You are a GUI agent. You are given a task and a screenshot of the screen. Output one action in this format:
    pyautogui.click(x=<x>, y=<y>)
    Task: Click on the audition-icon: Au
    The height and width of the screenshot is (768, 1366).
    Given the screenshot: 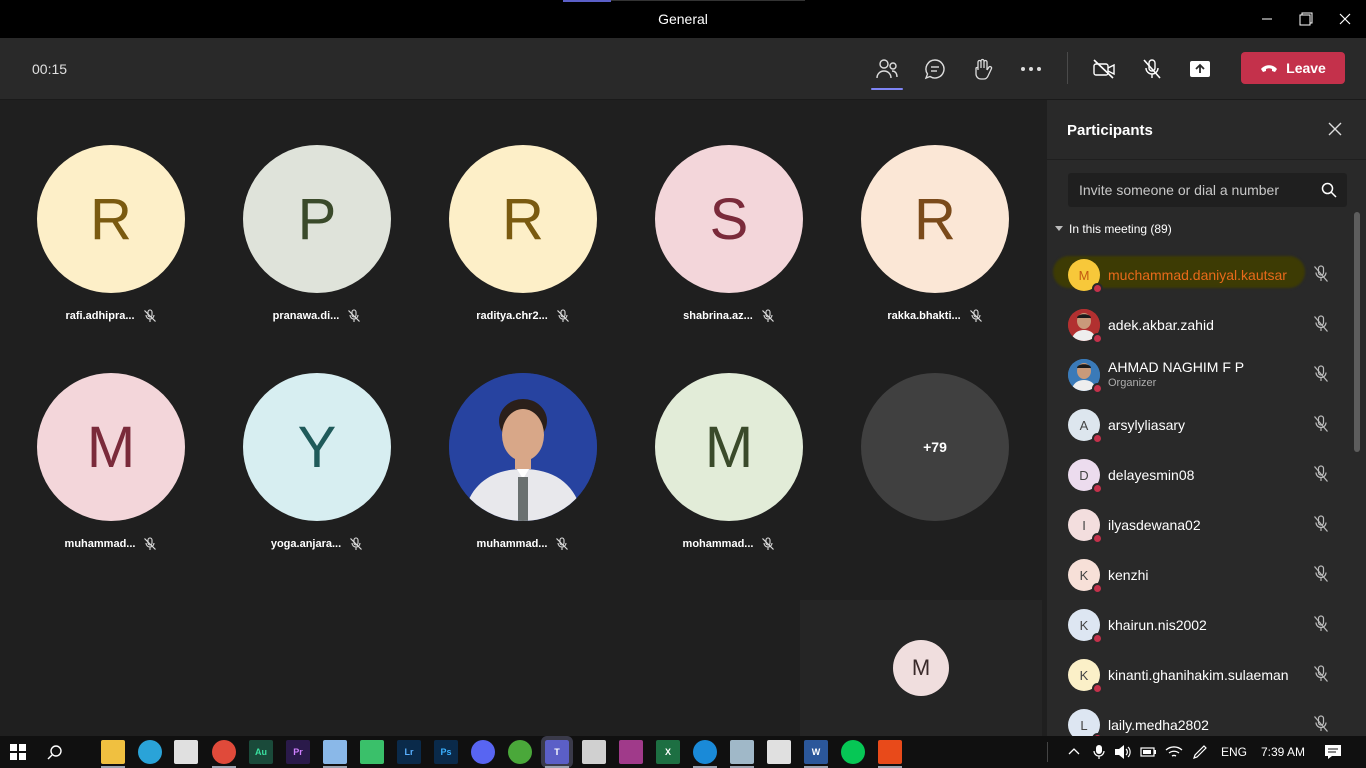 What is the action you would take?
    pyautogui.click(x=261, y=752)
    